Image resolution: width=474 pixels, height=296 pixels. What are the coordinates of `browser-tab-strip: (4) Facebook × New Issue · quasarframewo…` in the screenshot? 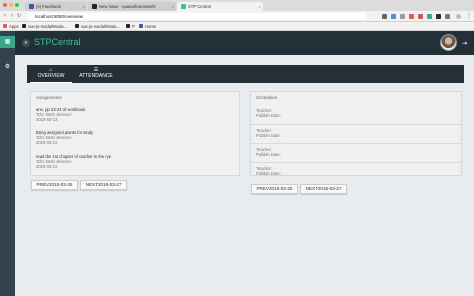 It's located at (237, 5).